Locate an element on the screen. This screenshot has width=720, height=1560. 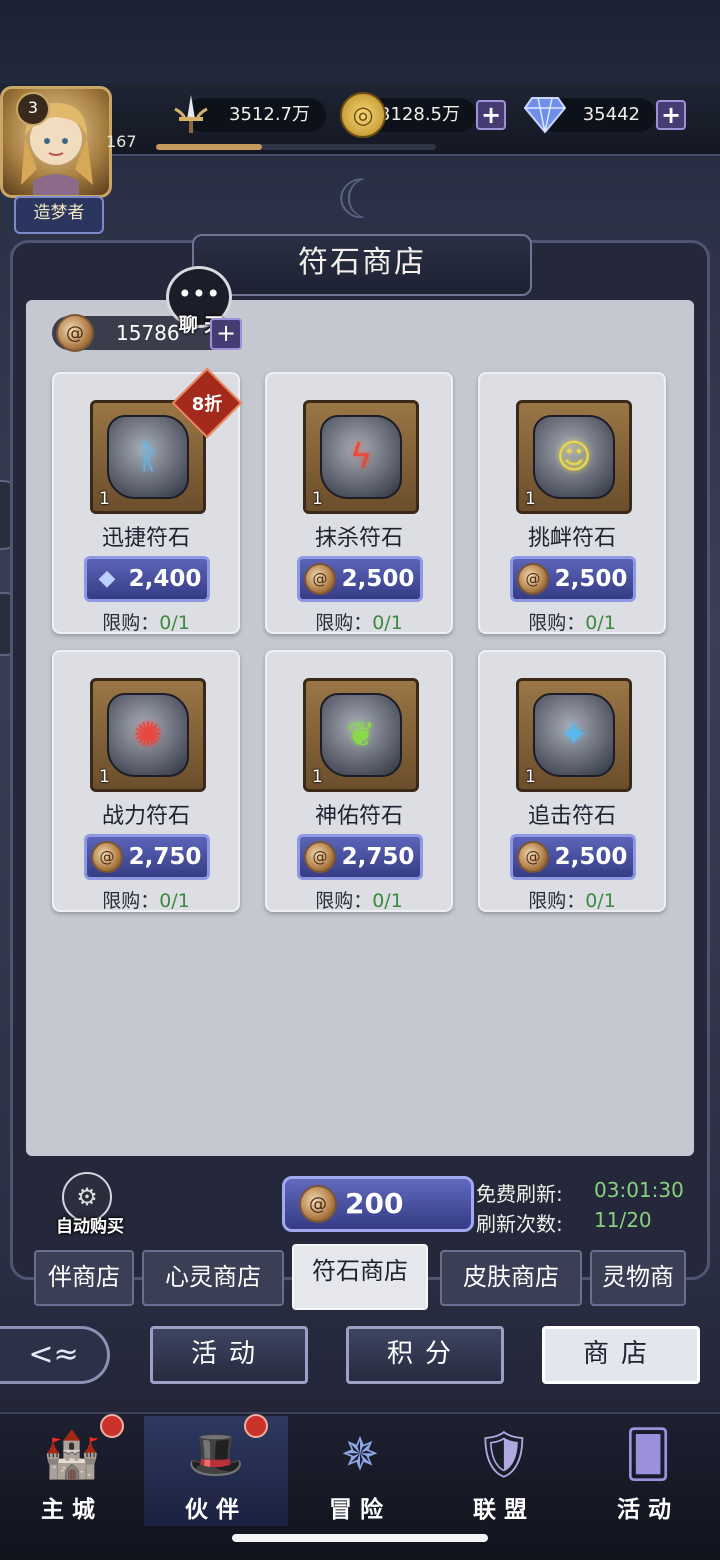
tab-spirit-shop: 灵物商 is located at coordinates (638, 1278).